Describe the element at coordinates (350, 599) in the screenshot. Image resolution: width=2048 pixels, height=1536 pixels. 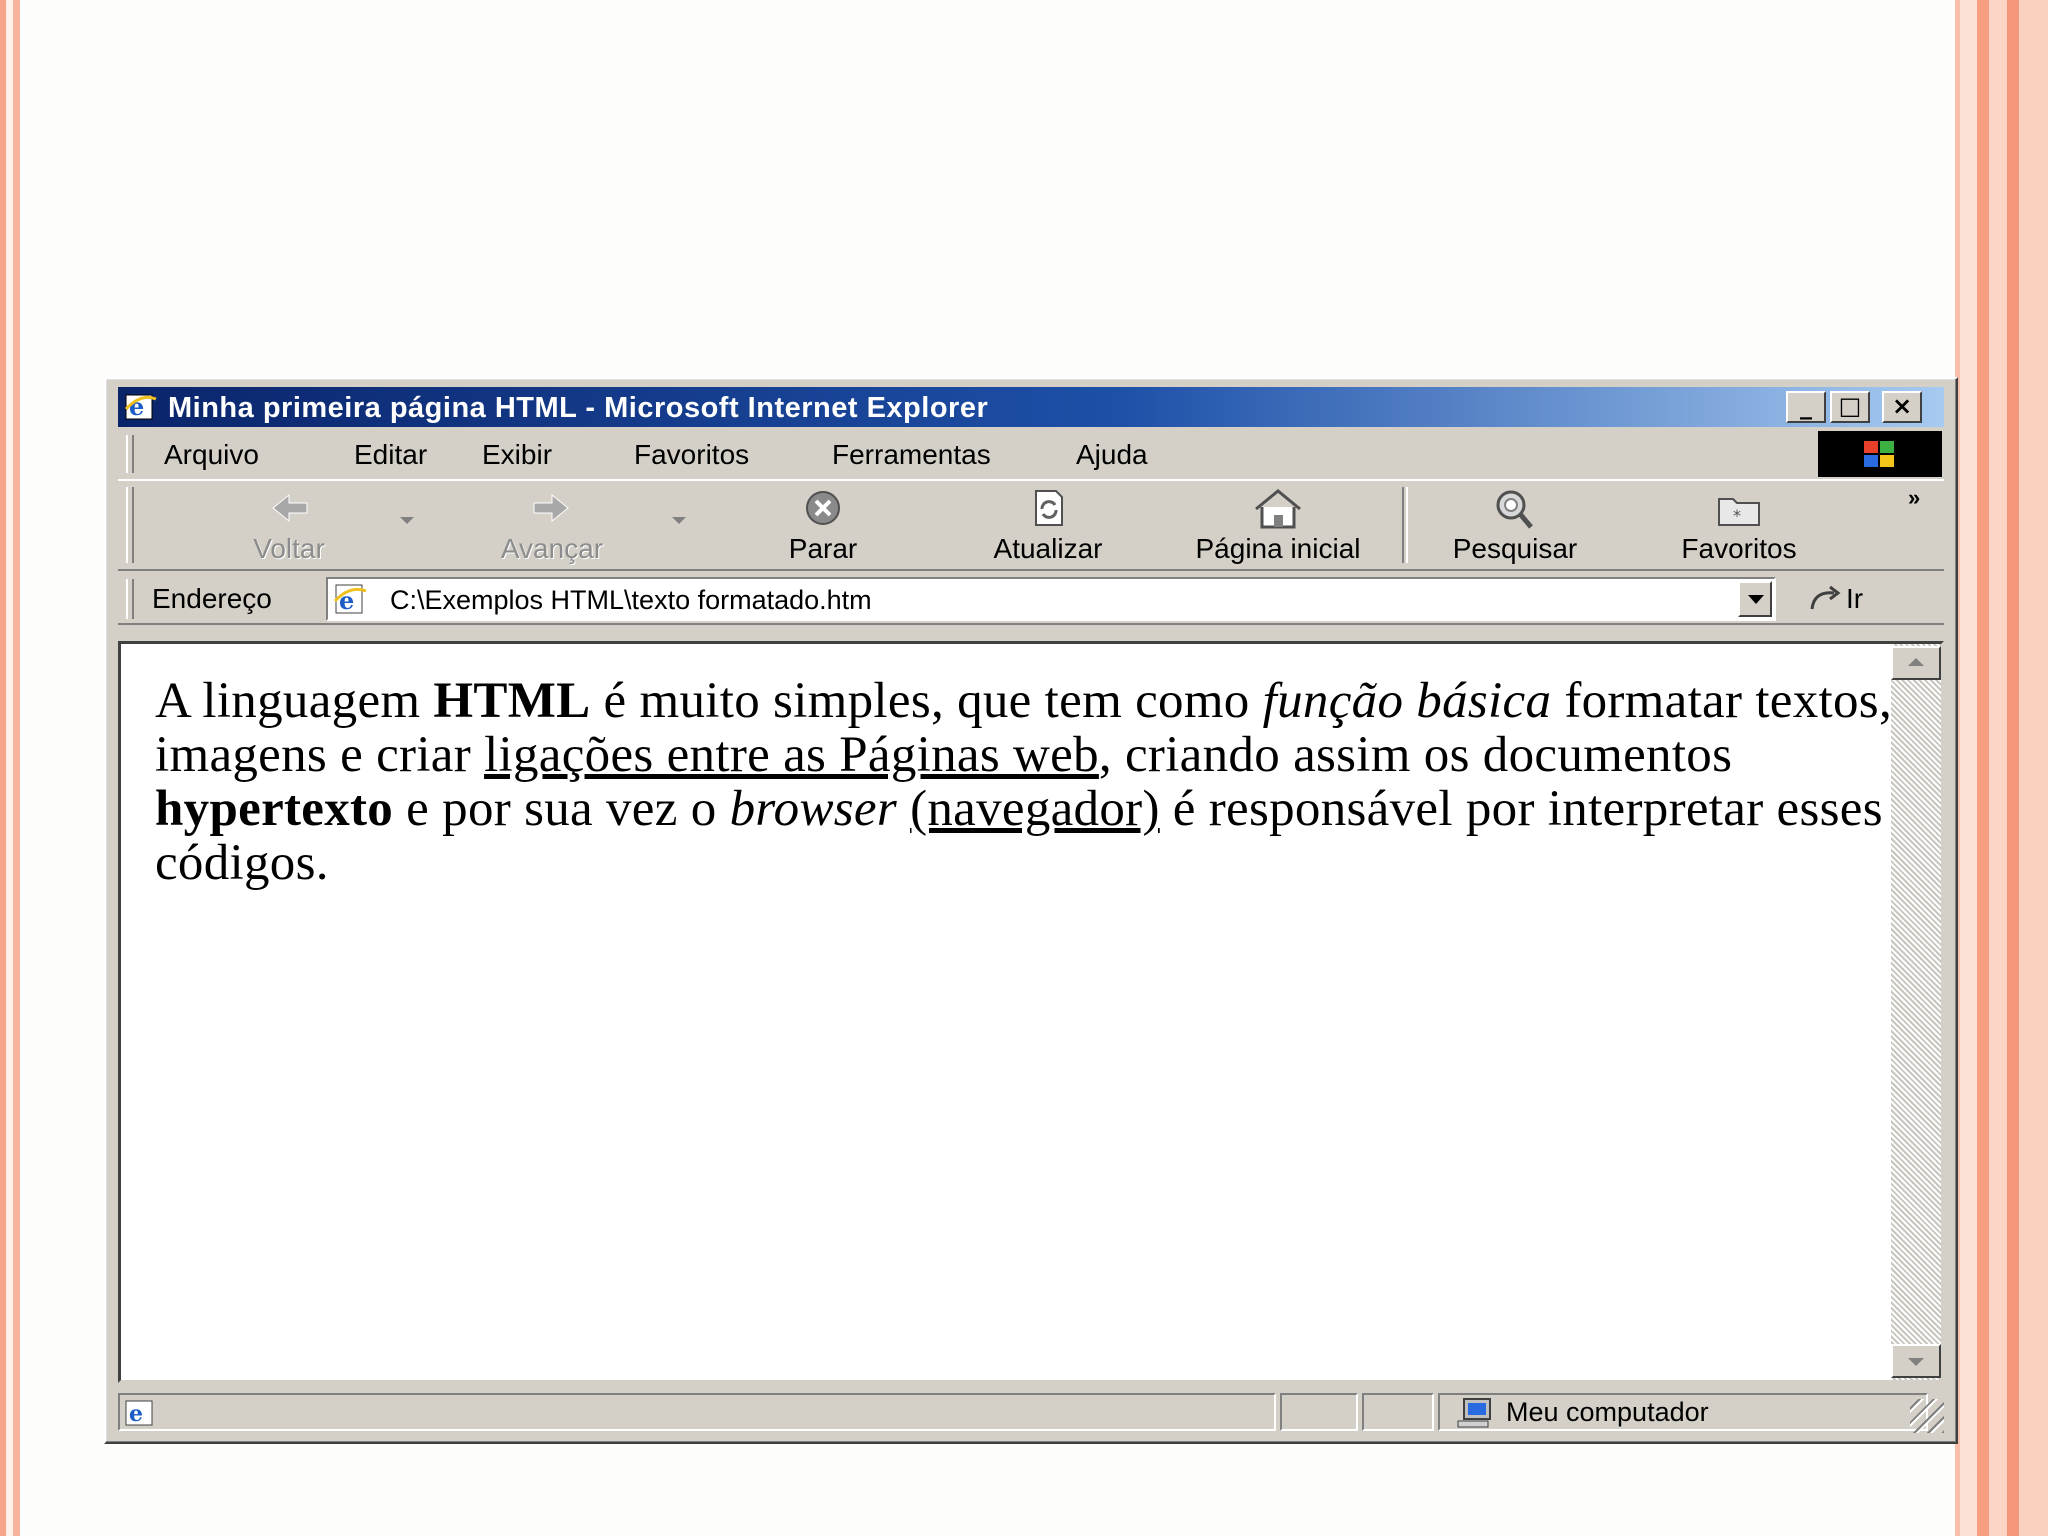
I see `page-ie-icon: e` at that location.